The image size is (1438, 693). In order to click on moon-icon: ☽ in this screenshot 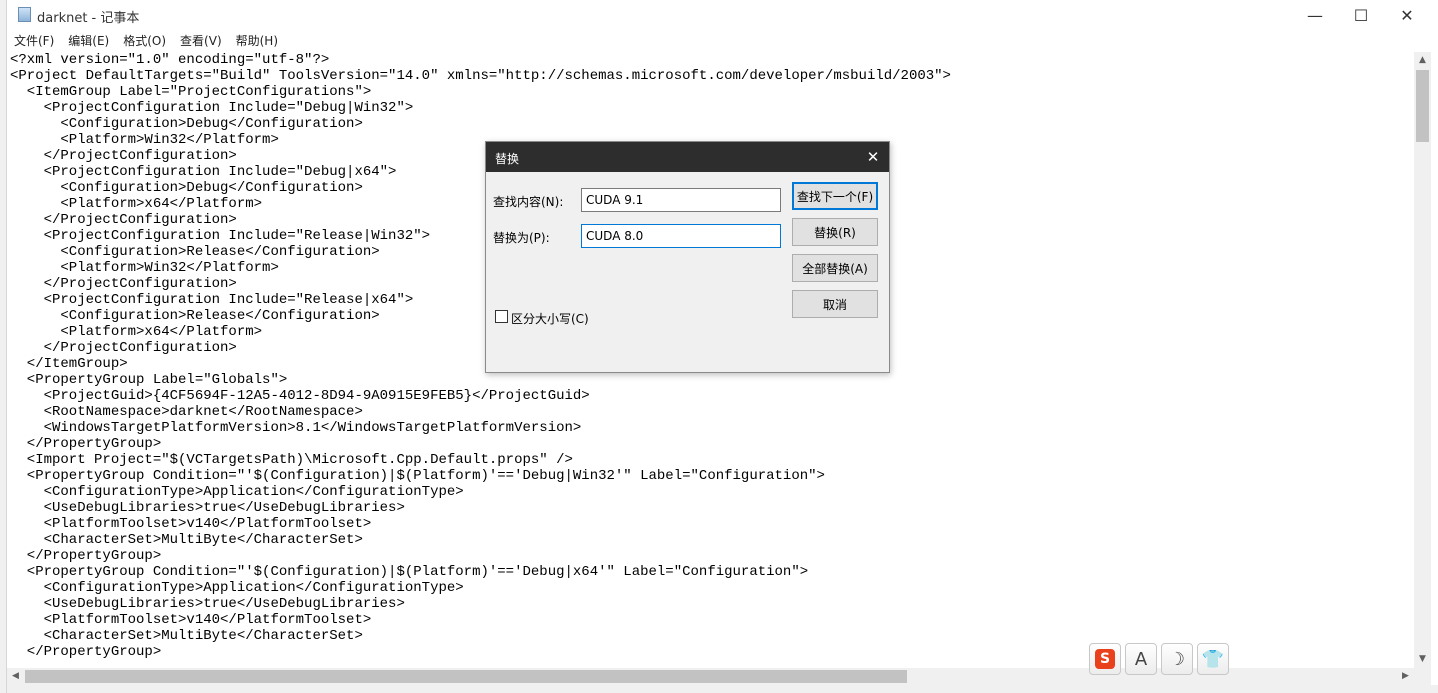, I will do `click(1177, 659)`.